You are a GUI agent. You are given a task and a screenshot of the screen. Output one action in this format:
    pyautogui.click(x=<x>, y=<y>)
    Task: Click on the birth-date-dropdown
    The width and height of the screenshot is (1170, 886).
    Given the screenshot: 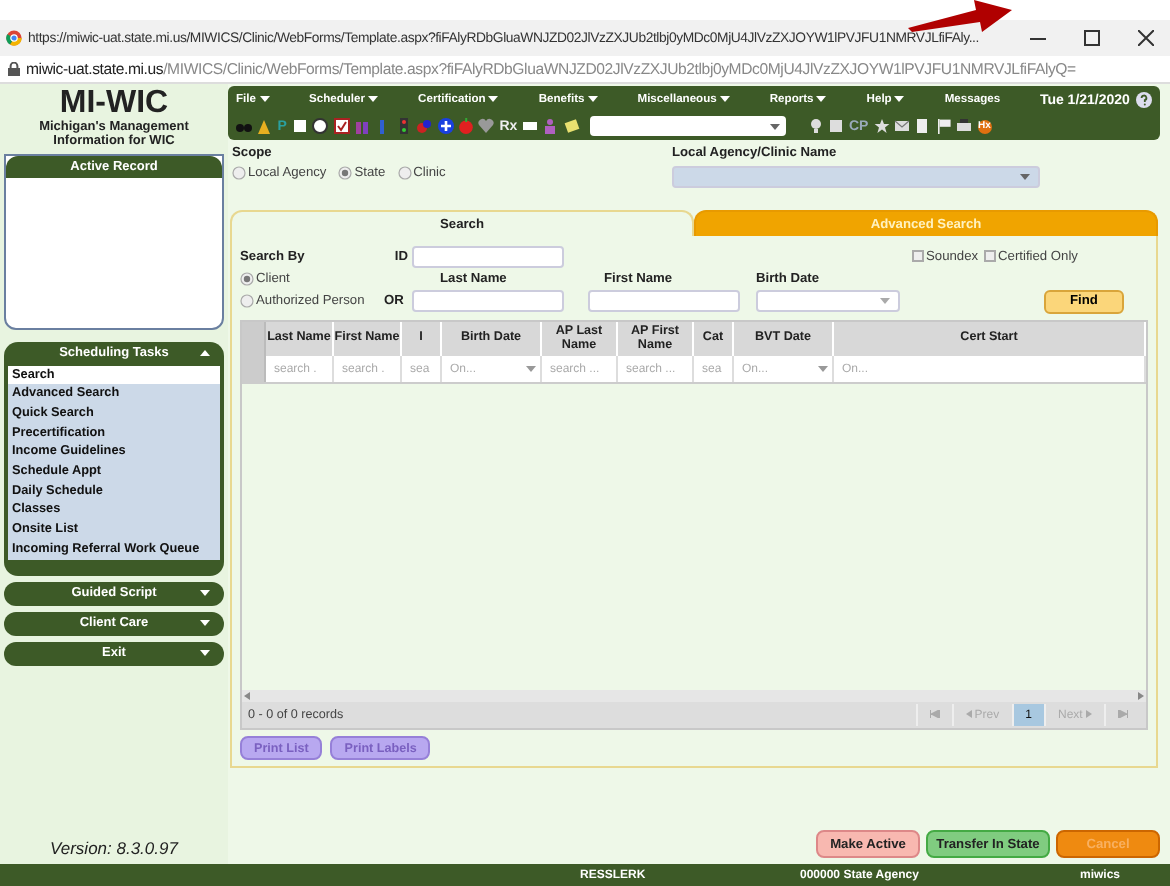 What is the action you would take?
    pyautogui.click(x=828, y=301)
    